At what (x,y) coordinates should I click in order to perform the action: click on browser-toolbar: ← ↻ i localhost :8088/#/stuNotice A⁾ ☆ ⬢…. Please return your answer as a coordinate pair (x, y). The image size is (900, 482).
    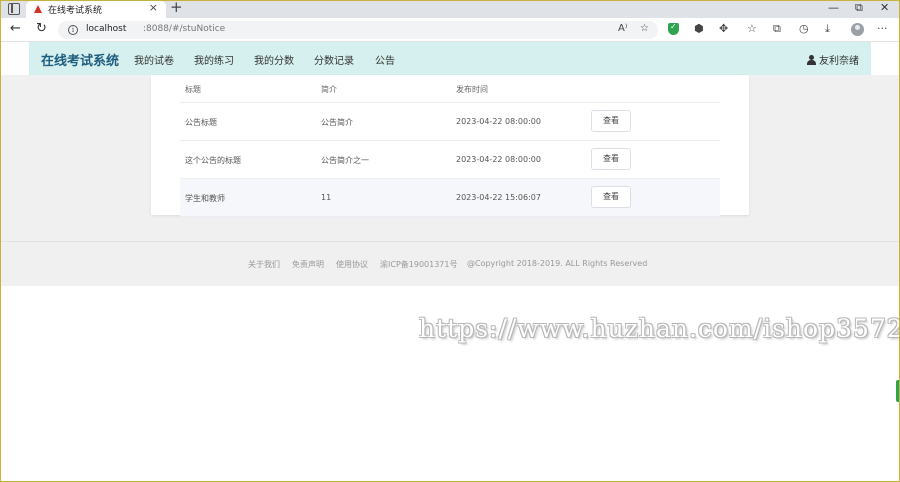
    Looking at the image, I should click on (450, 30).